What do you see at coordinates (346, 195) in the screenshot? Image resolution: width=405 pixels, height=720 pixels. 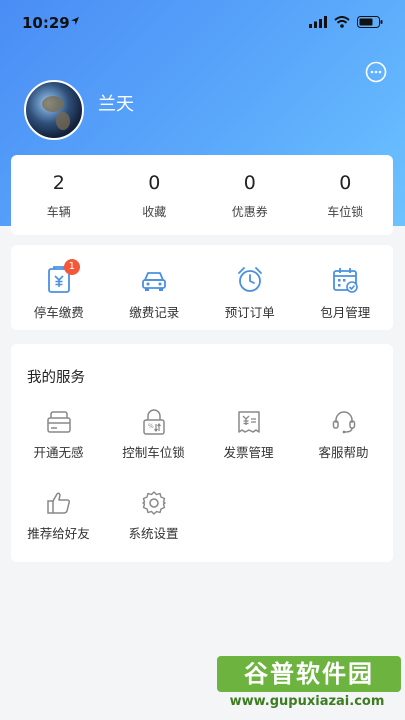 I see `stat-parking-locks: 0 车位锁` at bounding box center [346, 195].